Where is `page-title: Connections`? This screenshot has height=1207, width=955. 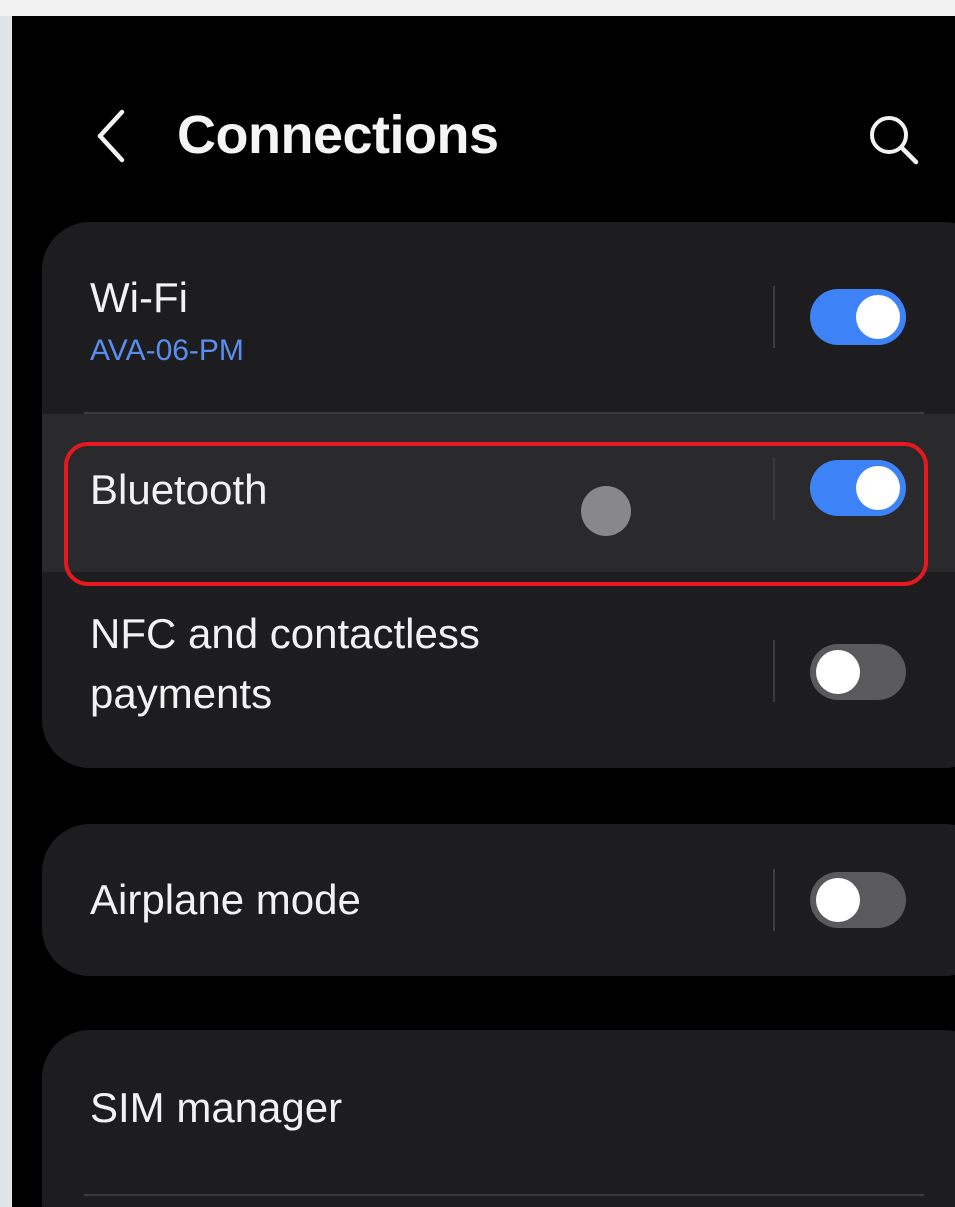
page-title: Connections is located at coordinates (338, 135).